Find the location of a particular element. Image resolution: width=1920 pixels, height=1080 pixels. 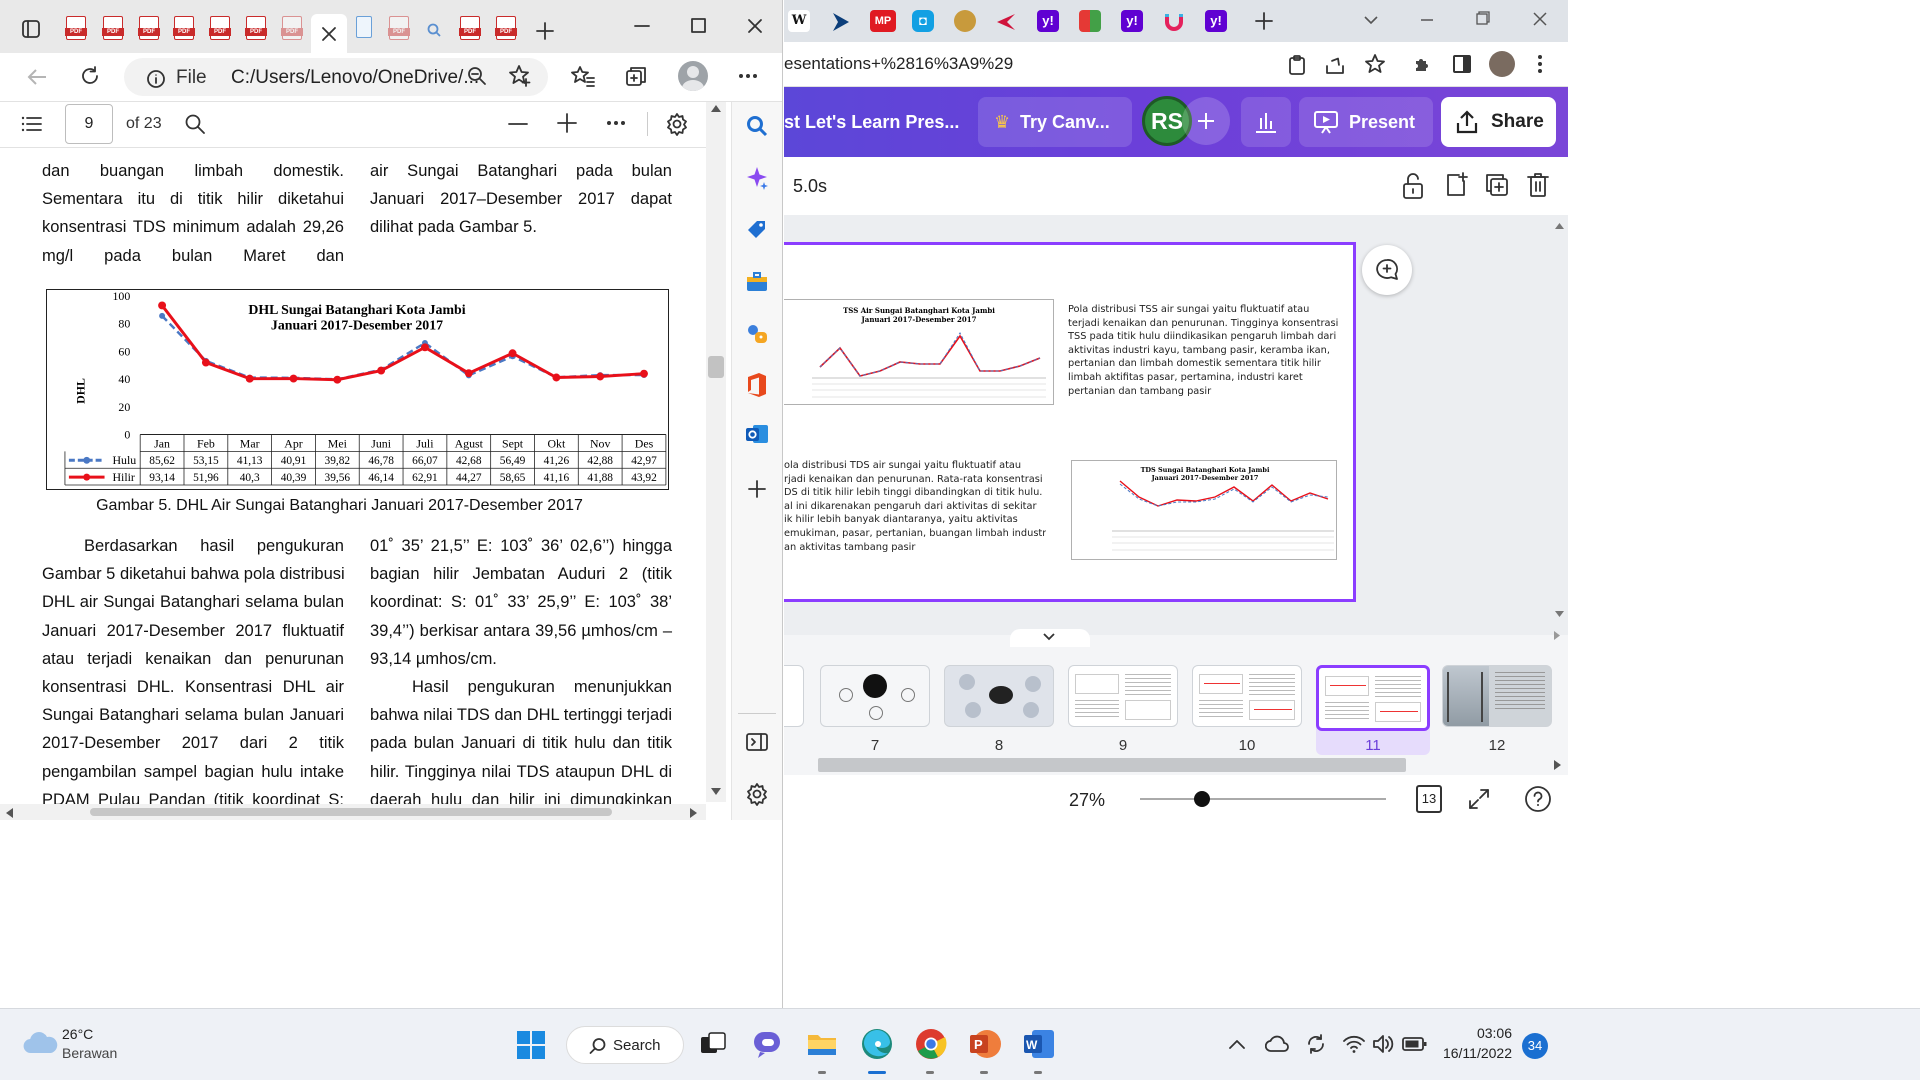

tools-briefcase-icon is located at coordinates (757, 282).